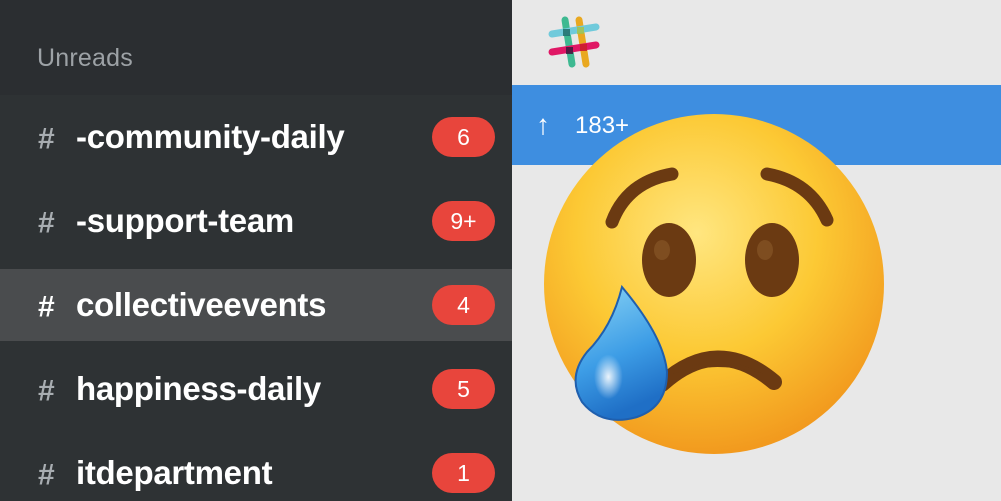  What do you see at coordinates (463, 305) in the screenshot?
I see `unread-count-badge: 4` at bounding box center [463, 305].